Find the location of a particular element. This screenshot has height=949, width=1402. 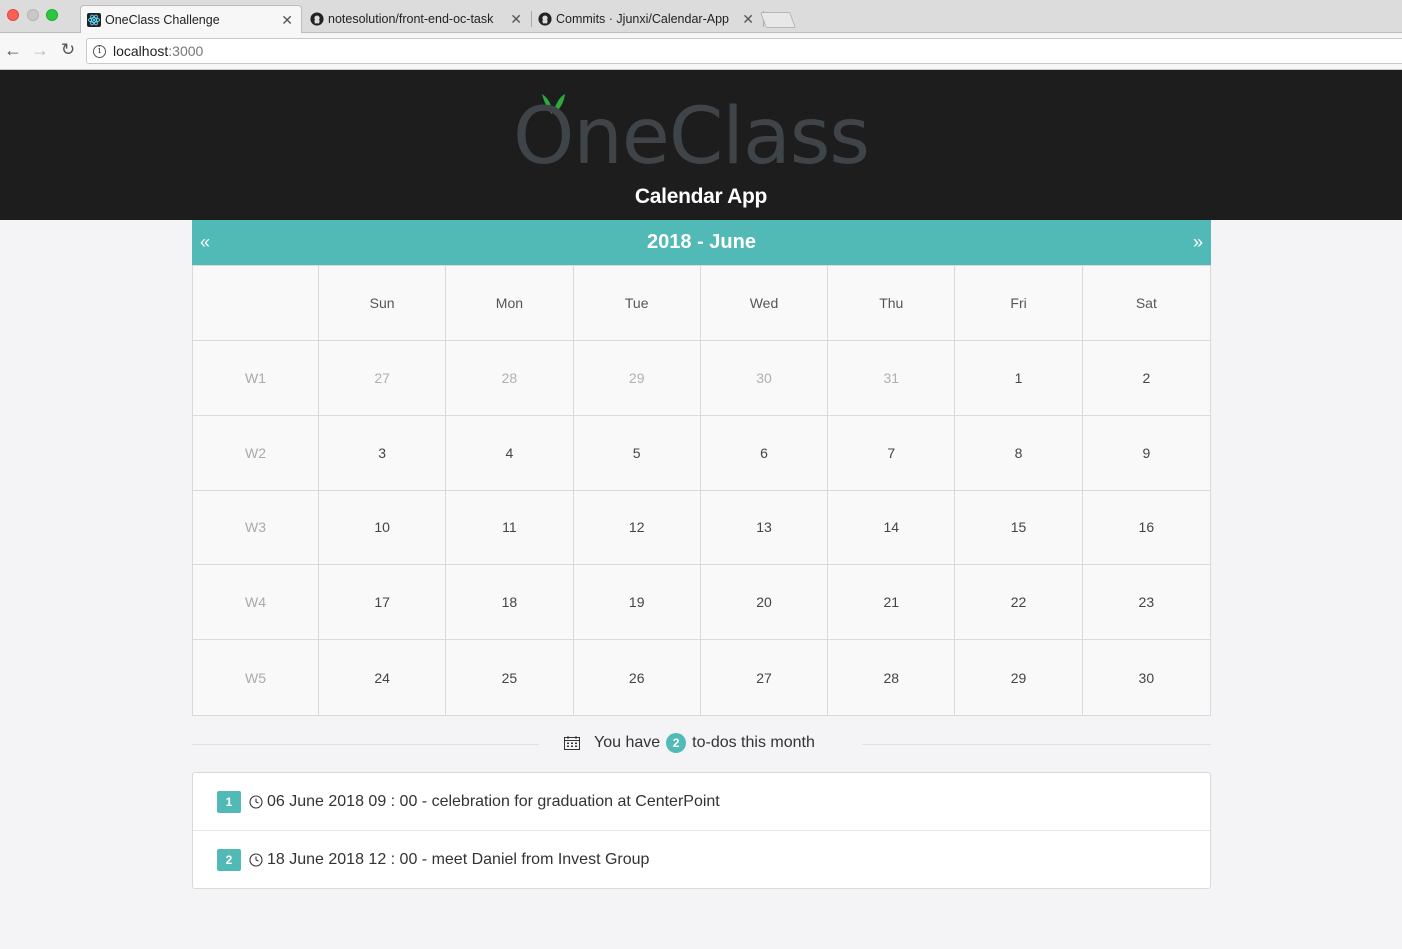

browser-tab-github-task: notesolution/front-end-oc-task ✕ is located at coordinates (418, 19).